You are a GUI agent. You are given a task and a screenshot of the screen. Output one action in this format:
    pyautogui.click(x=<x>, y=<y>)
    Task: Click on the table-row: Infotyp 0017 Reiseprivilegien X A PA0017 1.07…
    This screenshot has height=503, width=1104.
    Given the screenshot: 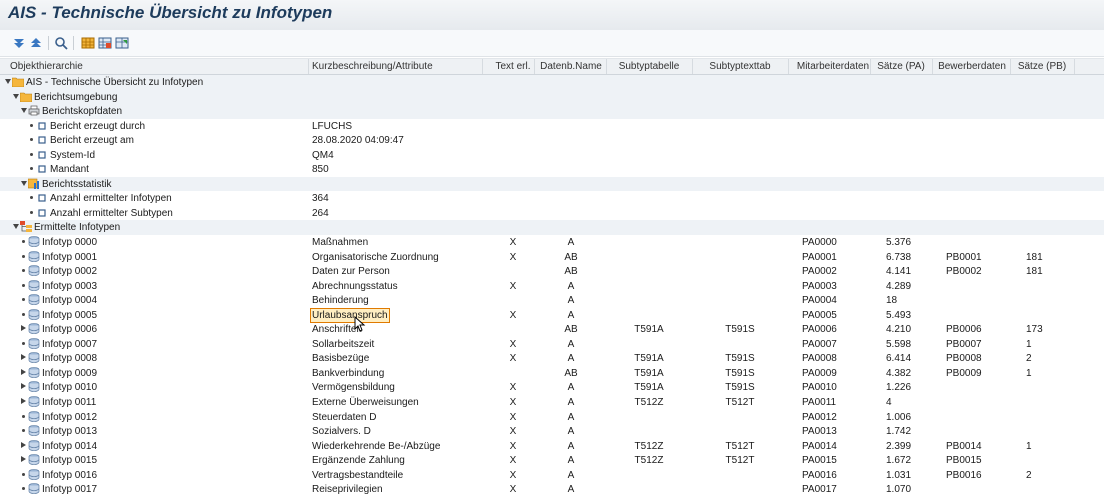 What is the action you would take?
    pyautogui.click(x=552, y=489)
    